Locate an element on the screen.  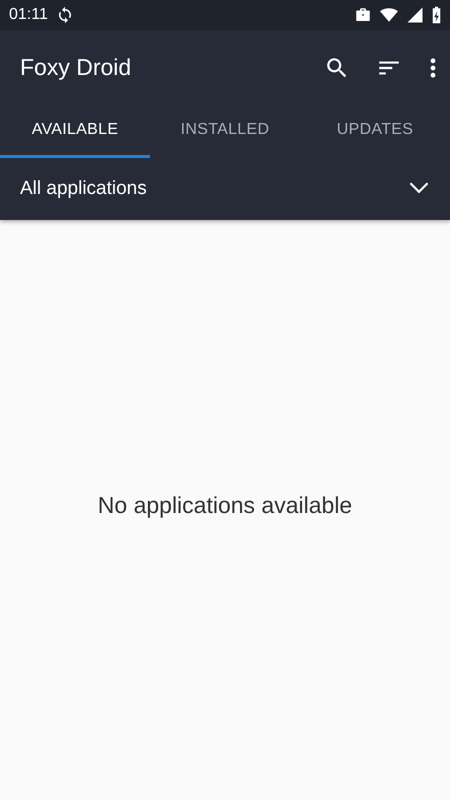
tab: AVAILABLE is located at coordinates (75, 131).